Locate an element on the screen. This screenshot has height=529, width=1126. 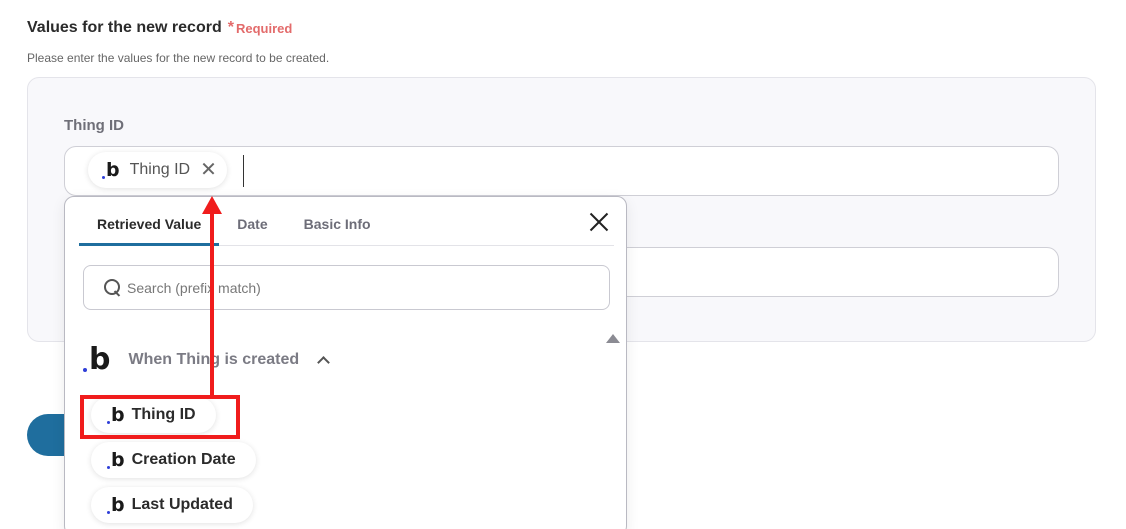
group-header: b When Thing is created is located at coordinates (207, 360).